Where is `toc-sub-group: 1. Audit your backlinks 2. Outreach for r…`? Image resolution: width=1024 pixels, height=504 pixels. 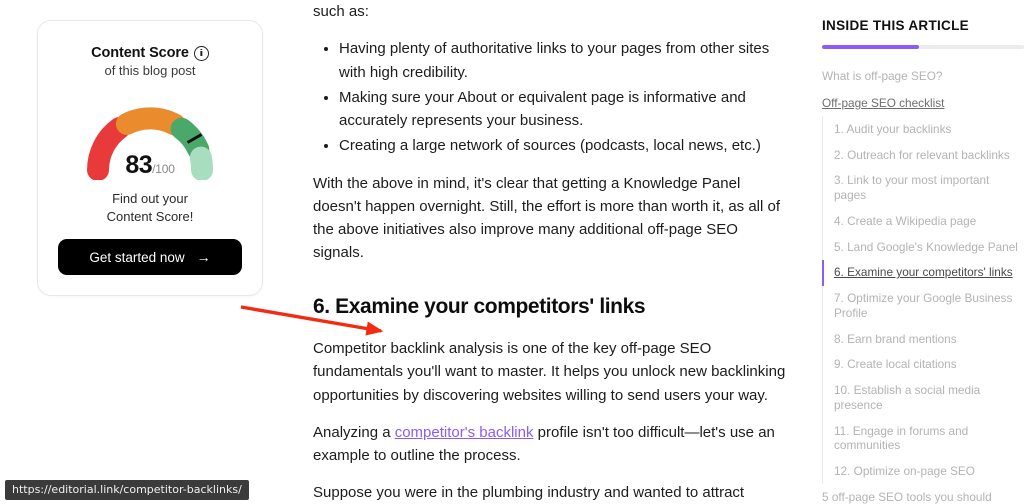 toc-sub-group: 1. Audit your backlinks 2. Outreach for r… is located at coordinates (923, 300).